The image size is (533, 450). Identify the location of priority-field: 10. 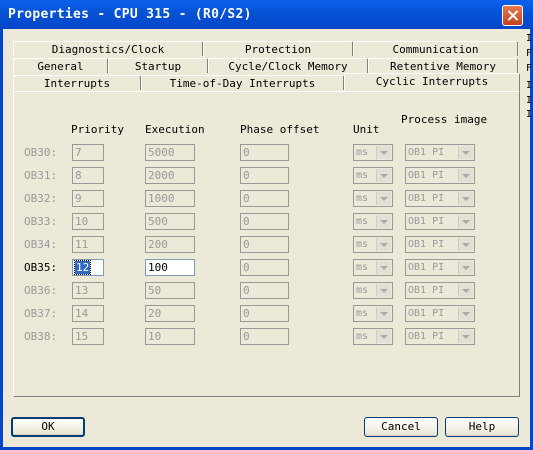
(88, 221).